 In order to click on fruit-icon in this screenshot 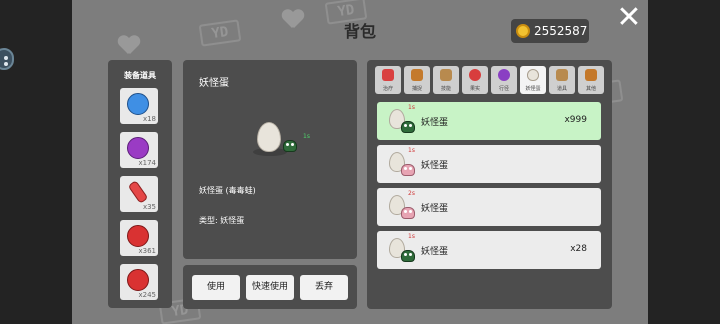, I will do `click(475, 75)`.